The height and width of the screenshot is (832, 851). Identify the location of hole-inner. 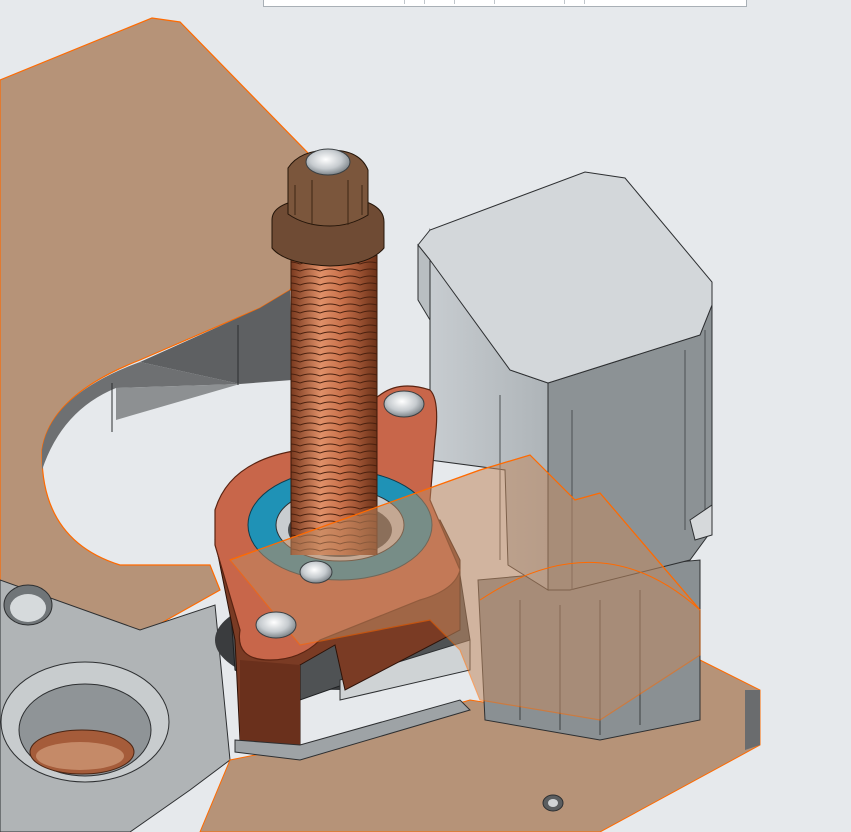
(28, 608).